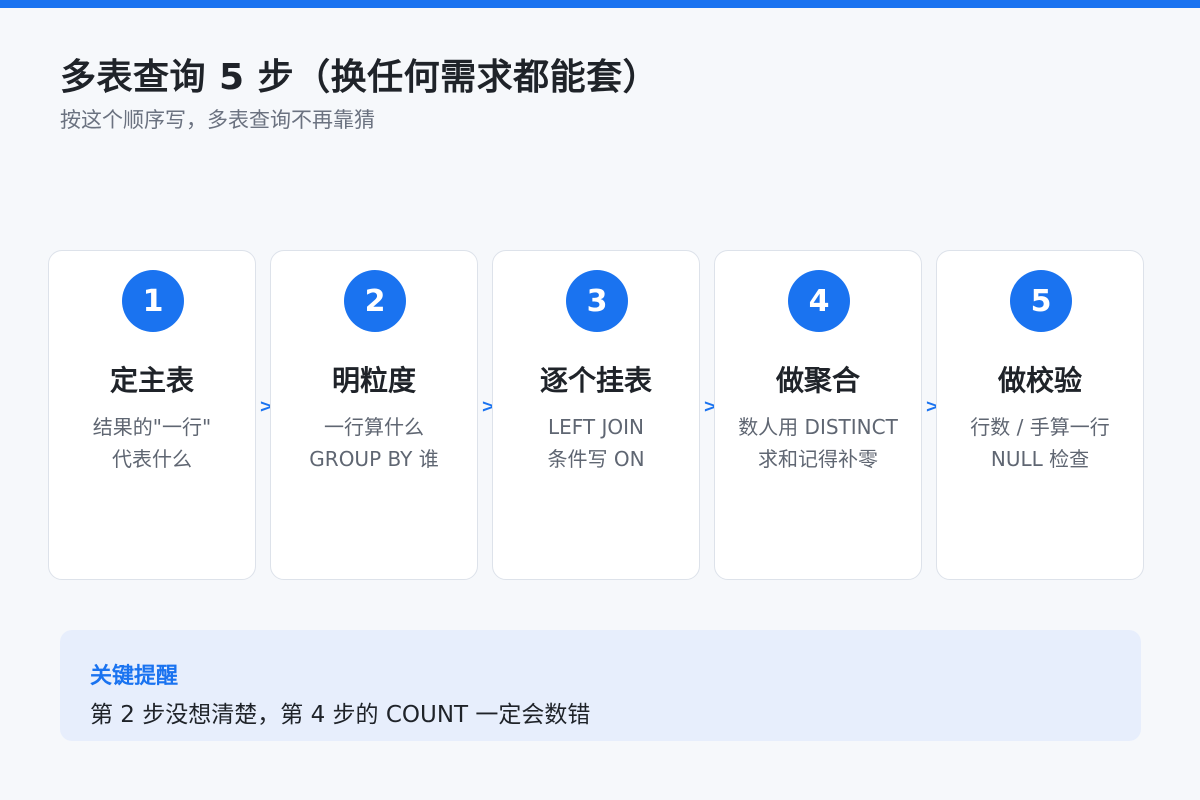 Image resolution: width=1200 pixels, height=800 pixels. Describe the element at coordinates (340, 715) in the screenshot. I see `callout-text: 第 2 步没想清楚，第 4 步的 COUNT 一定会数错` at that location.